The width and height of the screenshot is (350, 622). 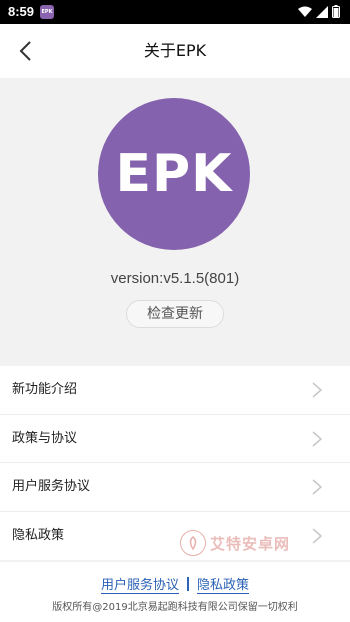 What do you see at coordinates (175, 536) in the screenshot?
I see `menu-item-privacy: 隐私政策` at bounding box center [175, 536].